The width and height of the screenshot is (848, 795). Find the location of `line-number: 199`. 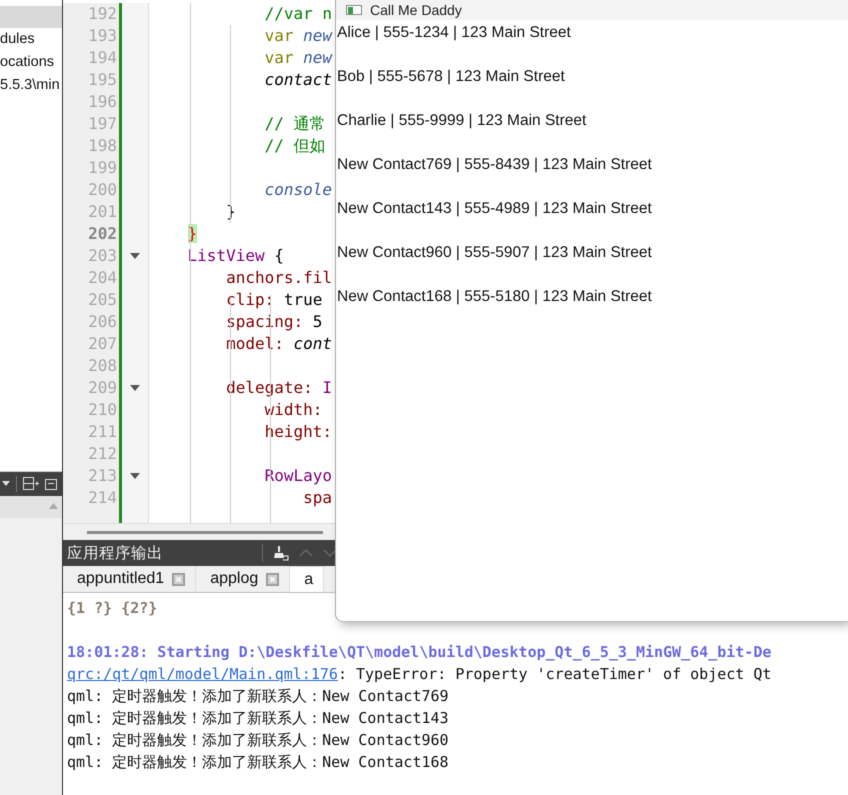

line-number: 199 is located at coordinates (102, 168).